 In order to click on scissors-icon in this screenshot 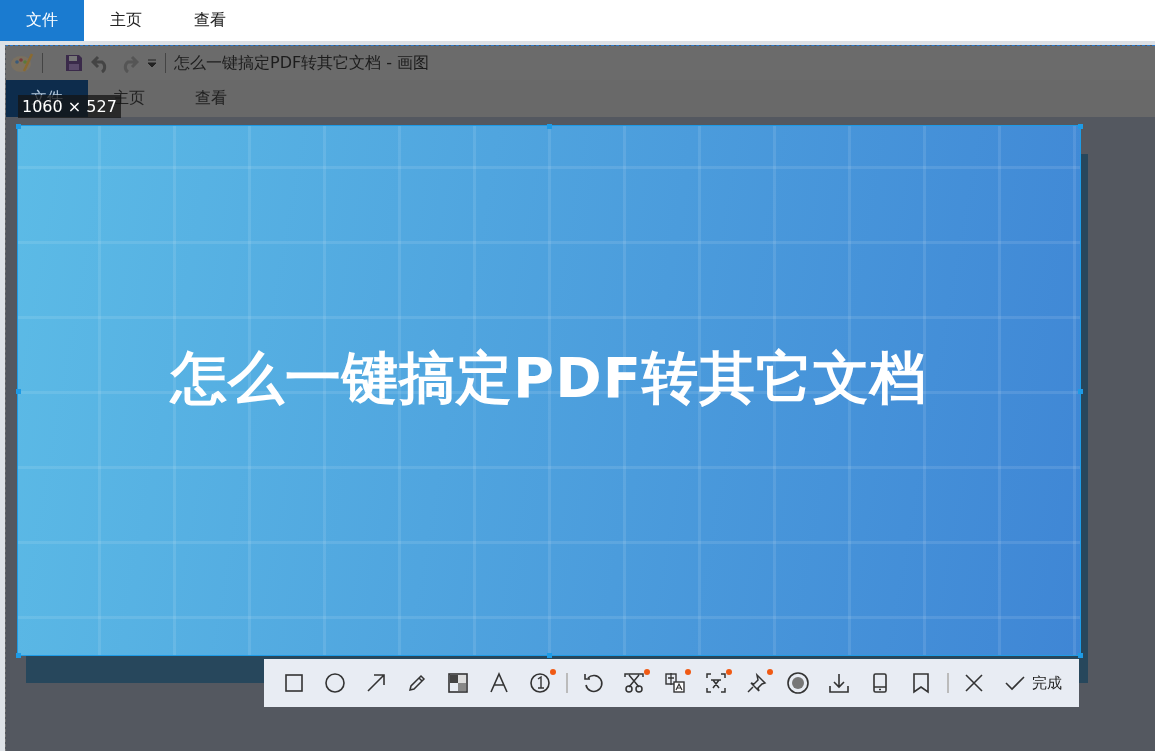, I will do `click(634, 683)`.